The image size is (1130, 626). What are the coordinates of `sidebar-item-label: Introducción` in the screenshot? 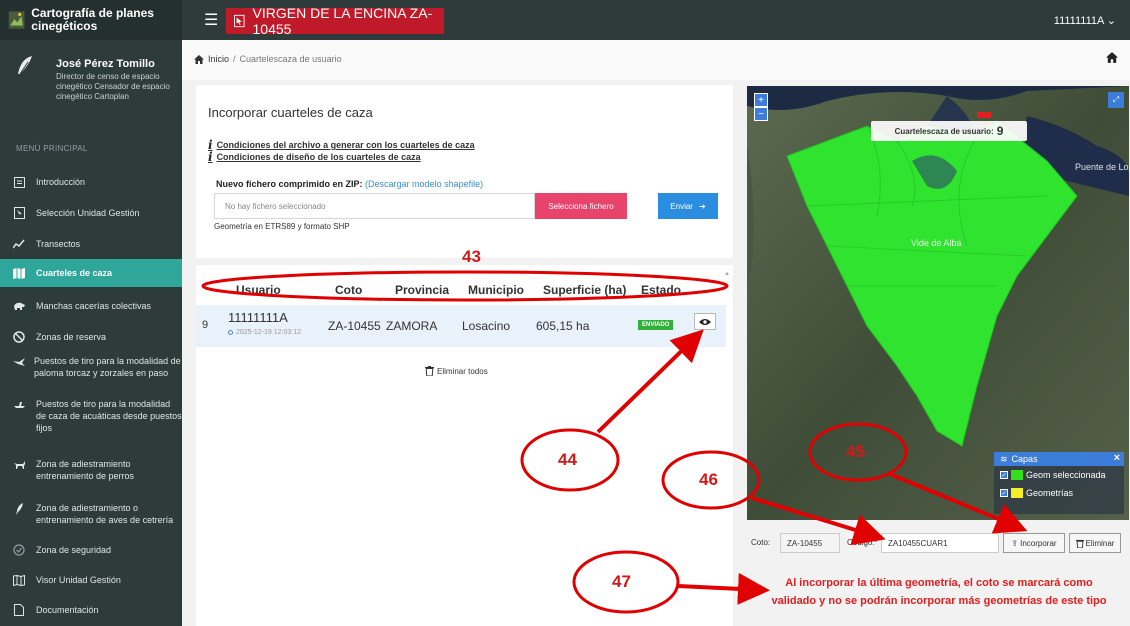 It's located at (61, 182).